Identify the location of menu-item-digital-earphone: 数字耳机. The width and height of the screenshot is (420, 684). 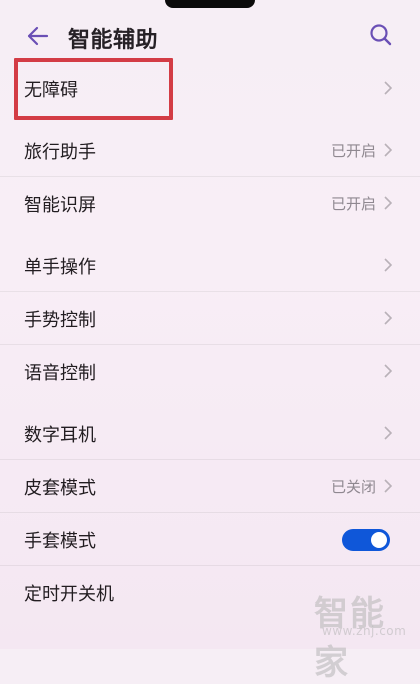
(210, 433).